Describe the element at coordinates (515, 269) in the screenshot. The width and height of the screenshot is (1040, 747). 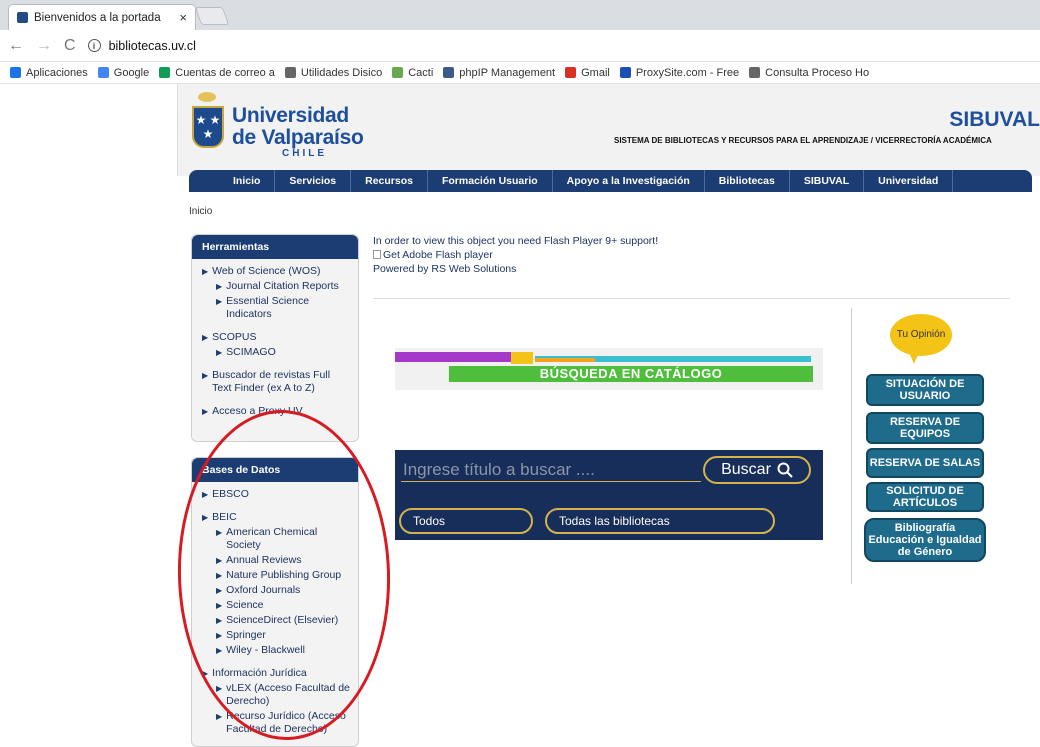
I see `powered-by-link: Powered by RS Web Solutions` at that location.